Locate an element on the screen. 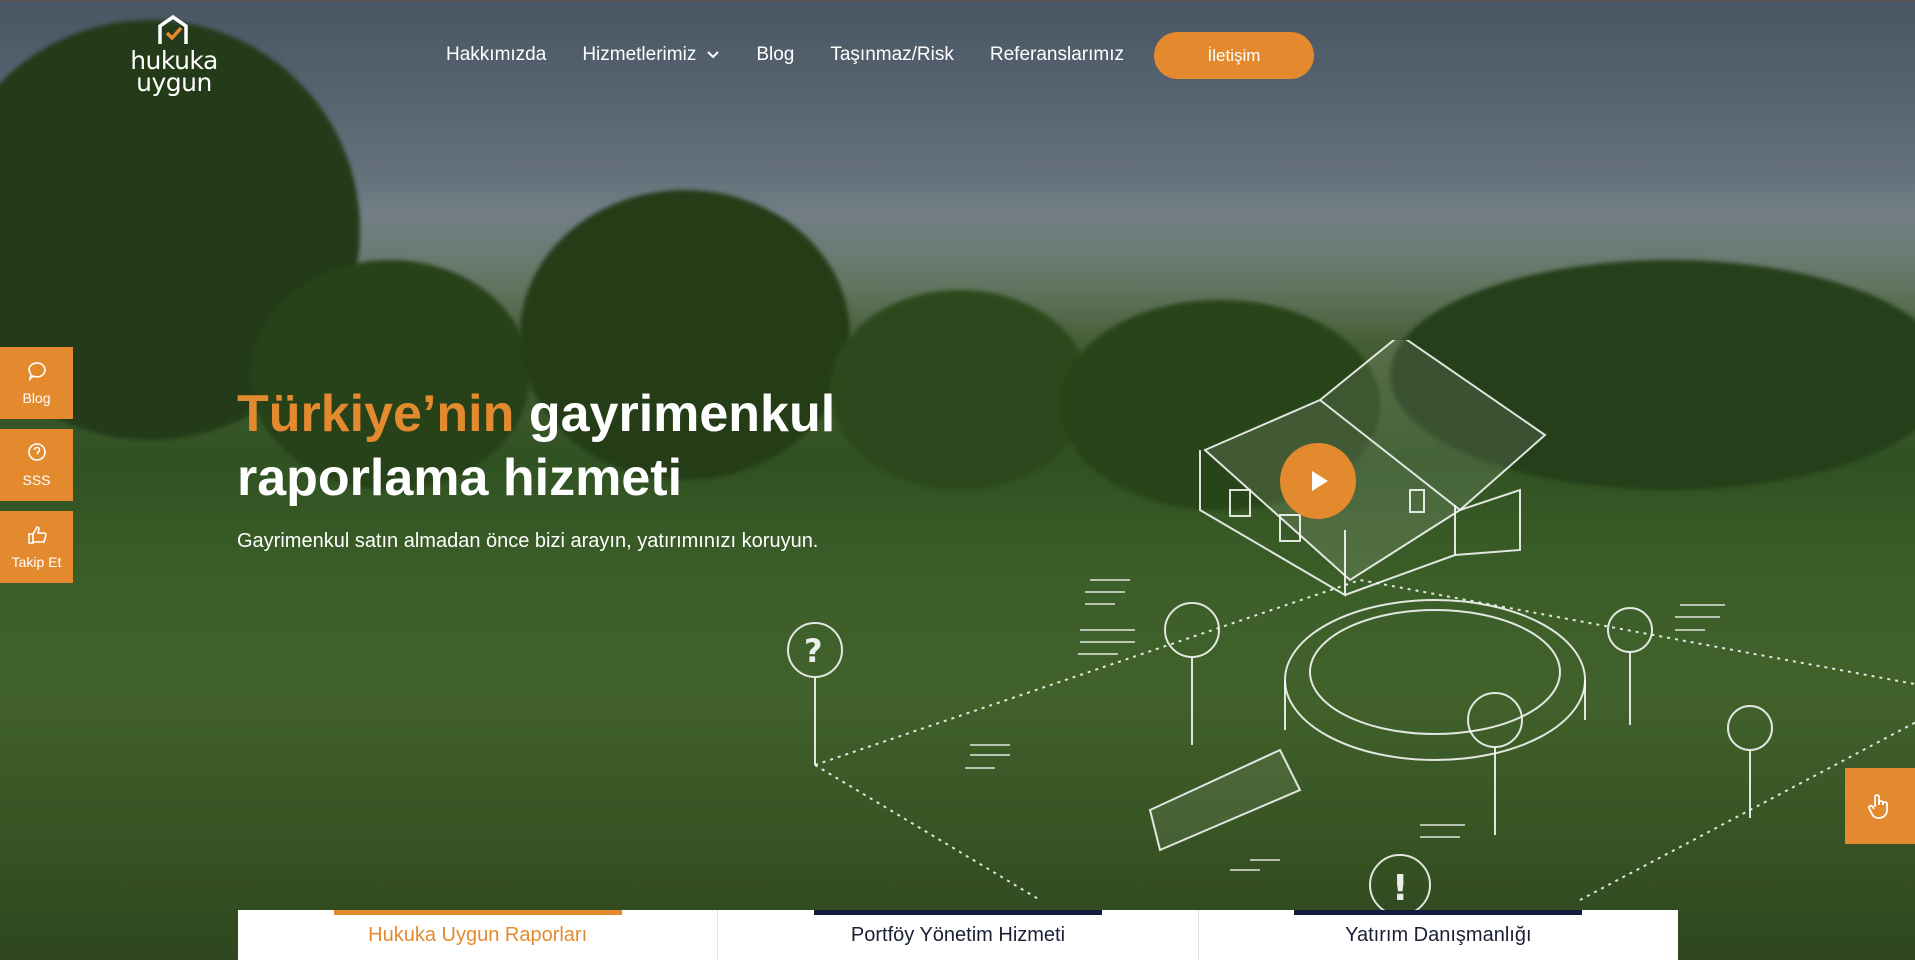 Image resolution: width=1915 pixels, height=960 pixels. play-video-button is located at coordinates (1318, 481).